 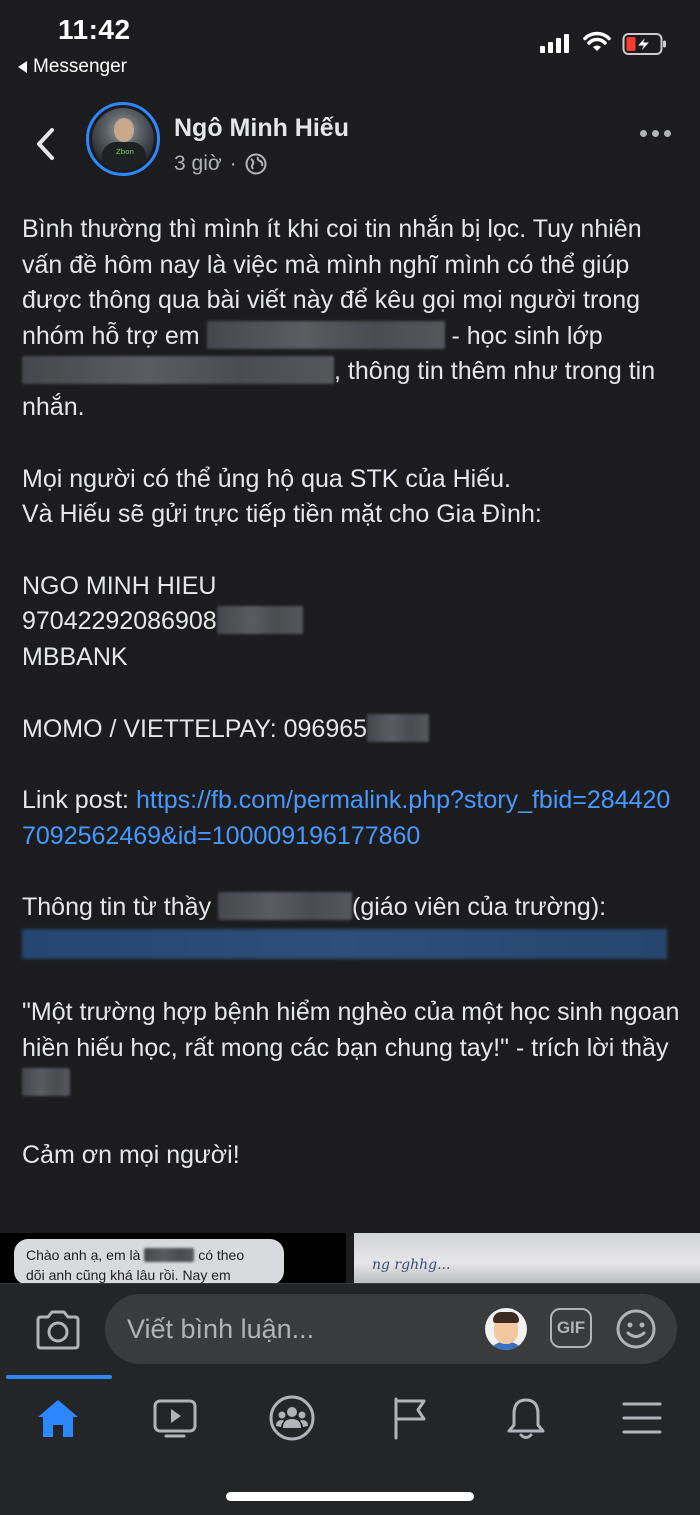 What do you see at coordinates (128, 1275) in the screenshot?
I see `bubble-text-2: dõi anh cũng khá lâu rồi. Nay em` at bounding box center [128, 1275].